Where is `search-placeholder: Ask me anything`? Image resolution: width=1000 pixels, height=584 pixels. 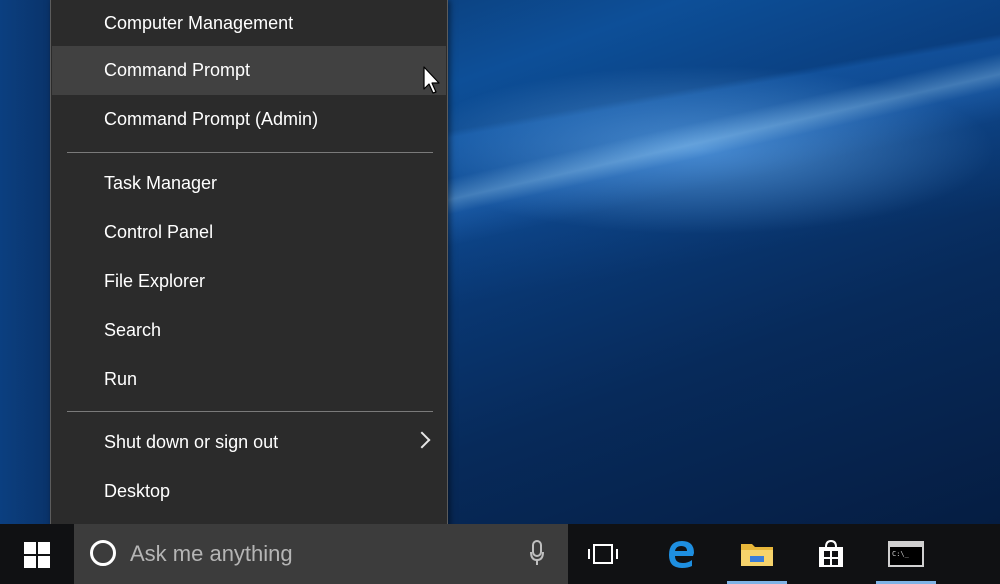 search-placeholder: Ask me anything is located at coordinates (211, 553).